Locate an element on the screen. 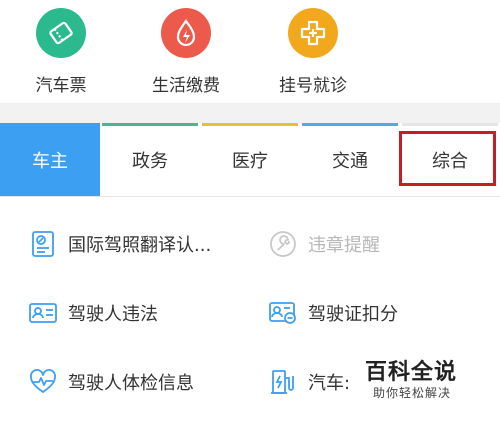 Image resolution: width=500 pixels, height=430 pixels. utility-bill-shortcut: 生活缴费 is located at coordinates (186, 52).